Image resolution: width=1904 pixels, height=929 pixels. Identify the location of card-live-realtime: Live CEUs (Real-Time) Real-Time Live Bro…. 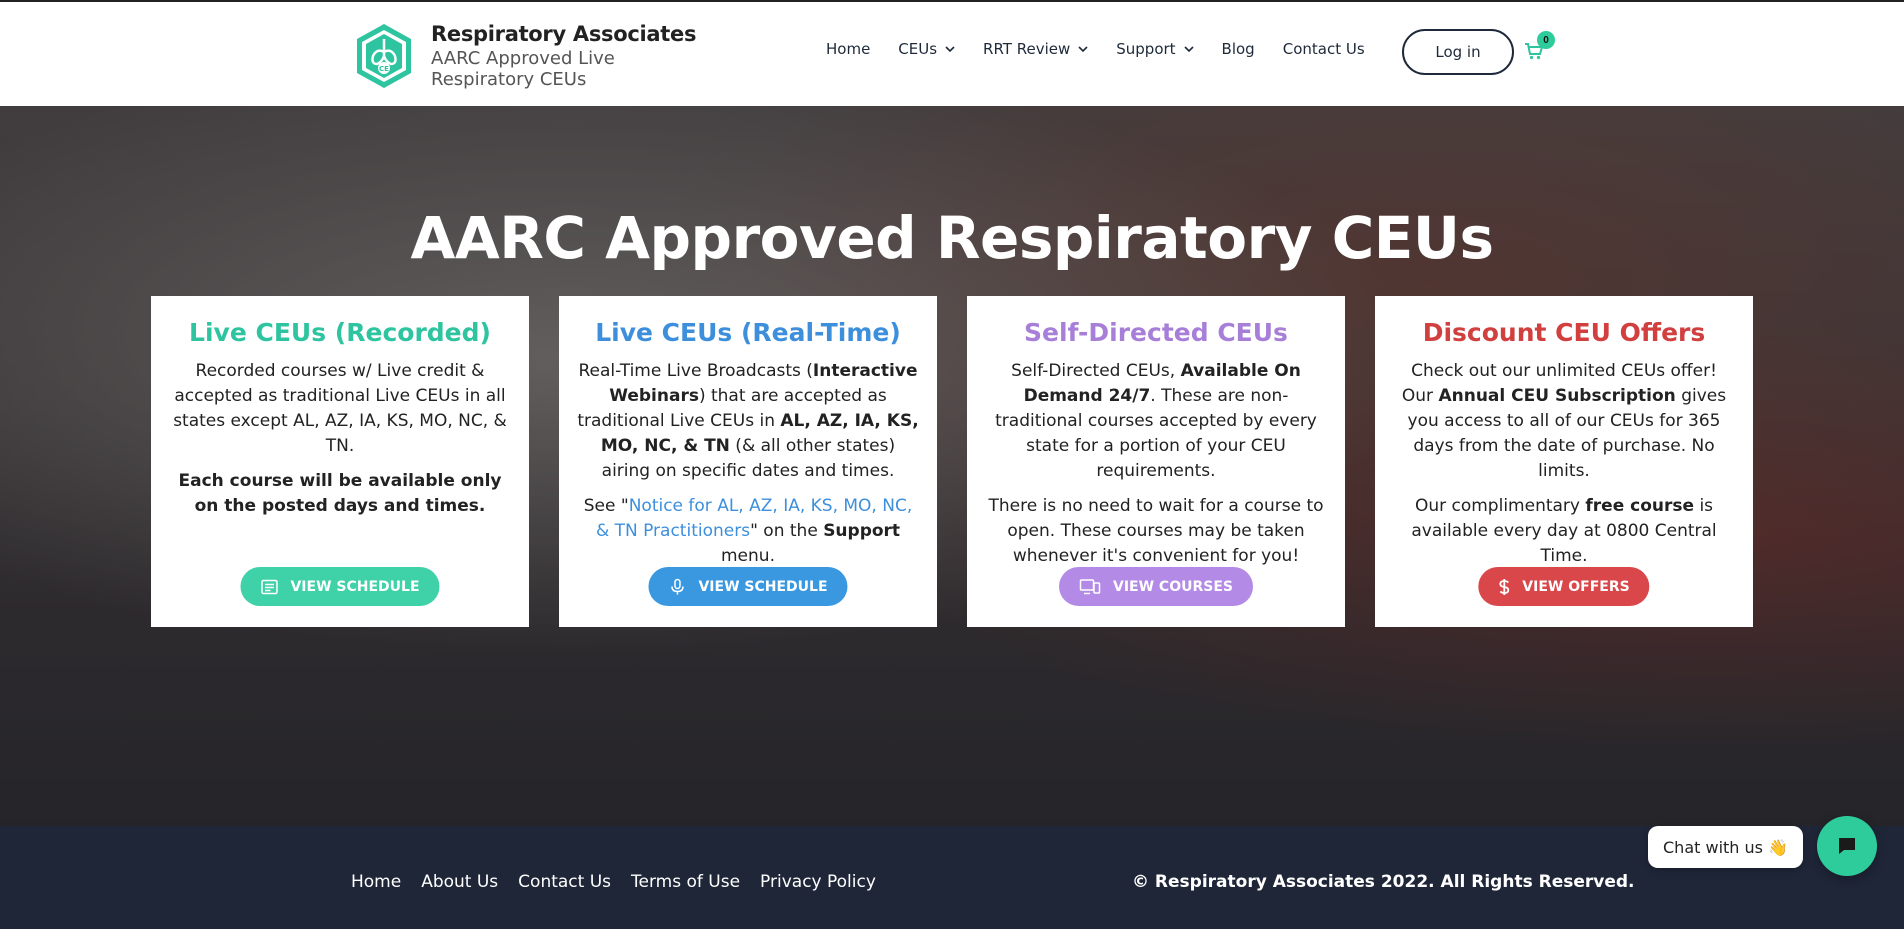
(748, 461).